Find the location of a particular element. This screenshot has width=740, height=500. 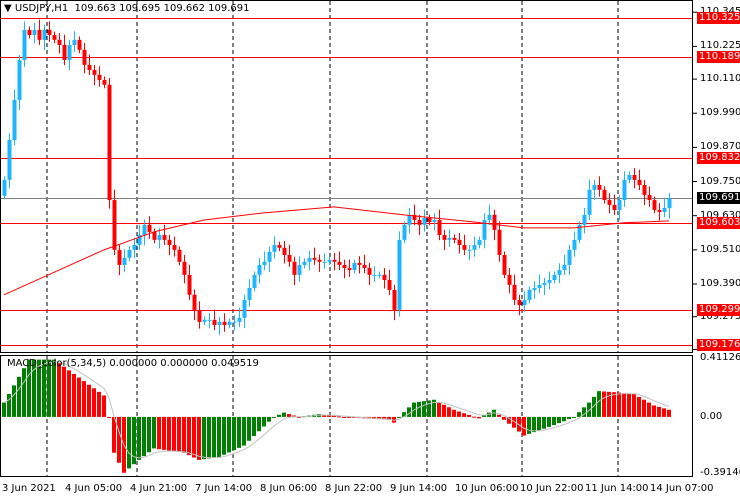

y-tick-label: 109.390 is located at coordinates (720, 283).